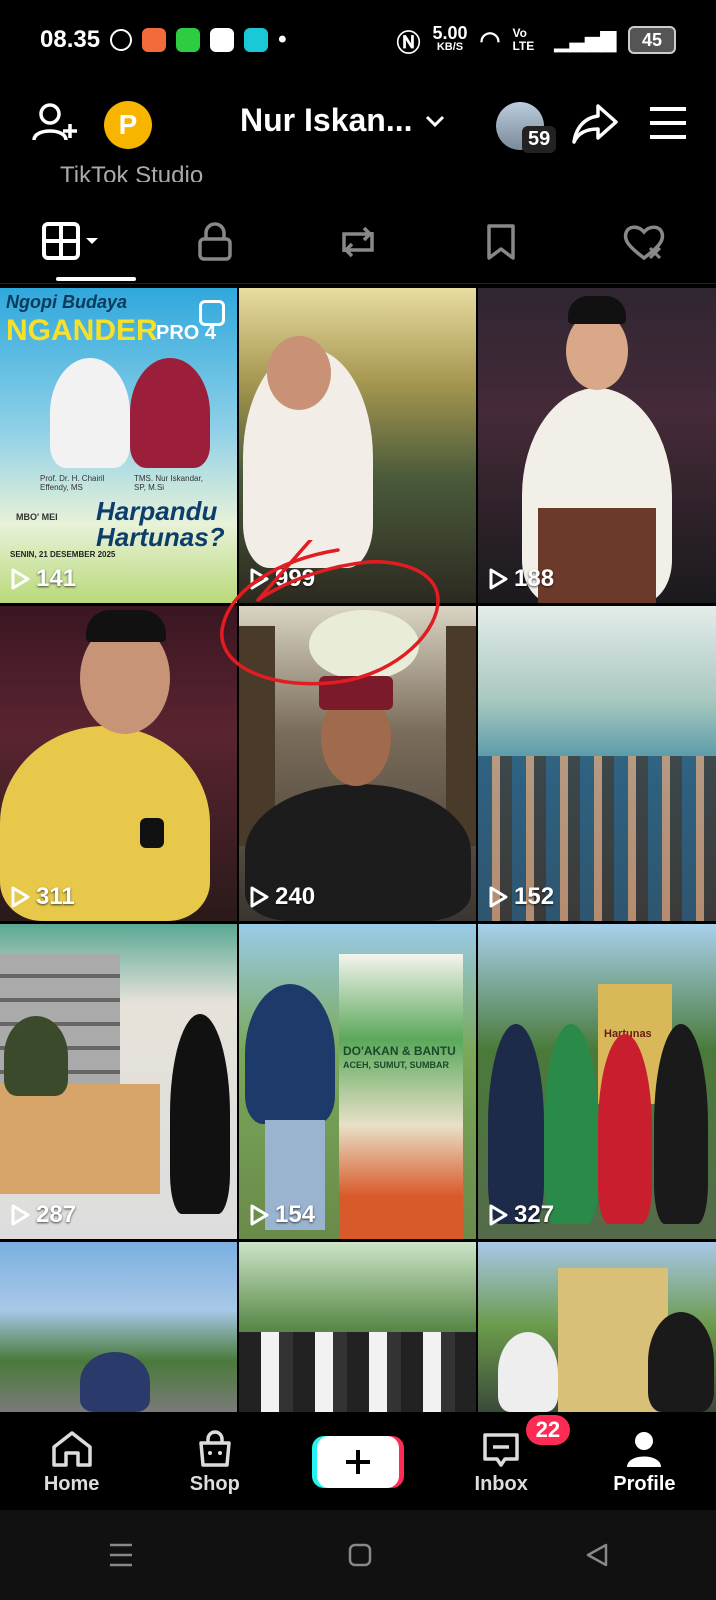  I want to click on app-icon, so click(188, 40).